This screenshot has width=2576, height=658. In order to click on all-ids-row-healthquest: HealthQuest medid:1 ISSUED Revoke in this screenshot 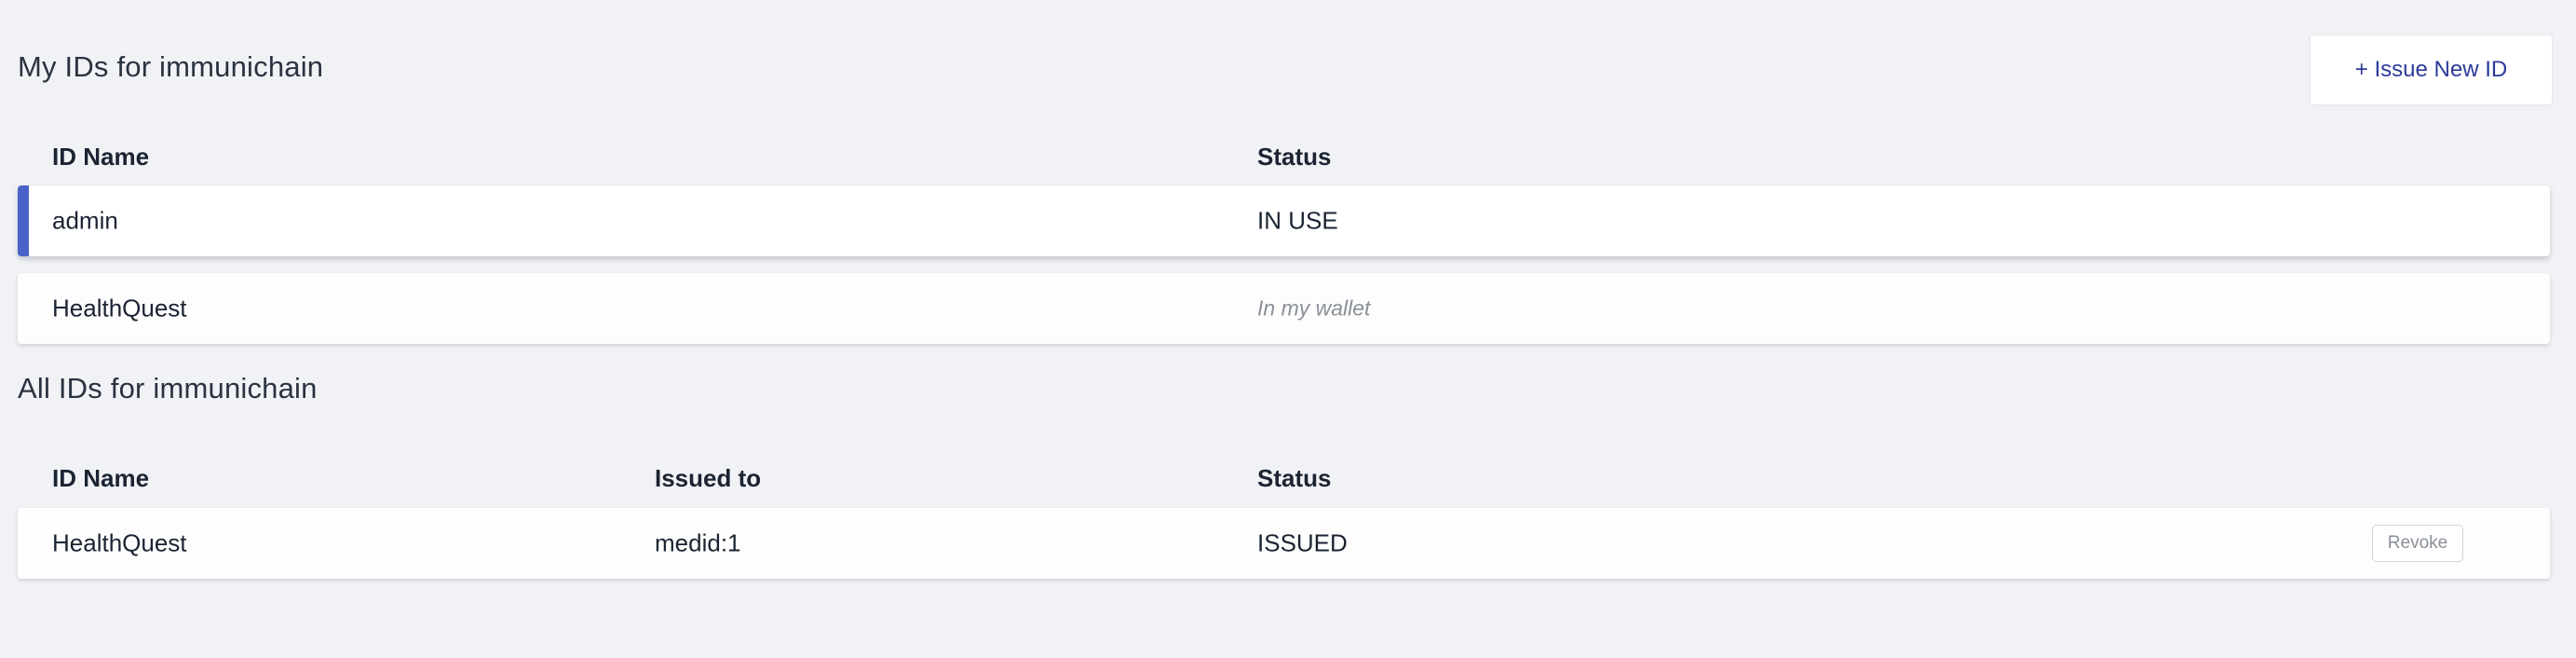, I will do `click(1284, 543)`.